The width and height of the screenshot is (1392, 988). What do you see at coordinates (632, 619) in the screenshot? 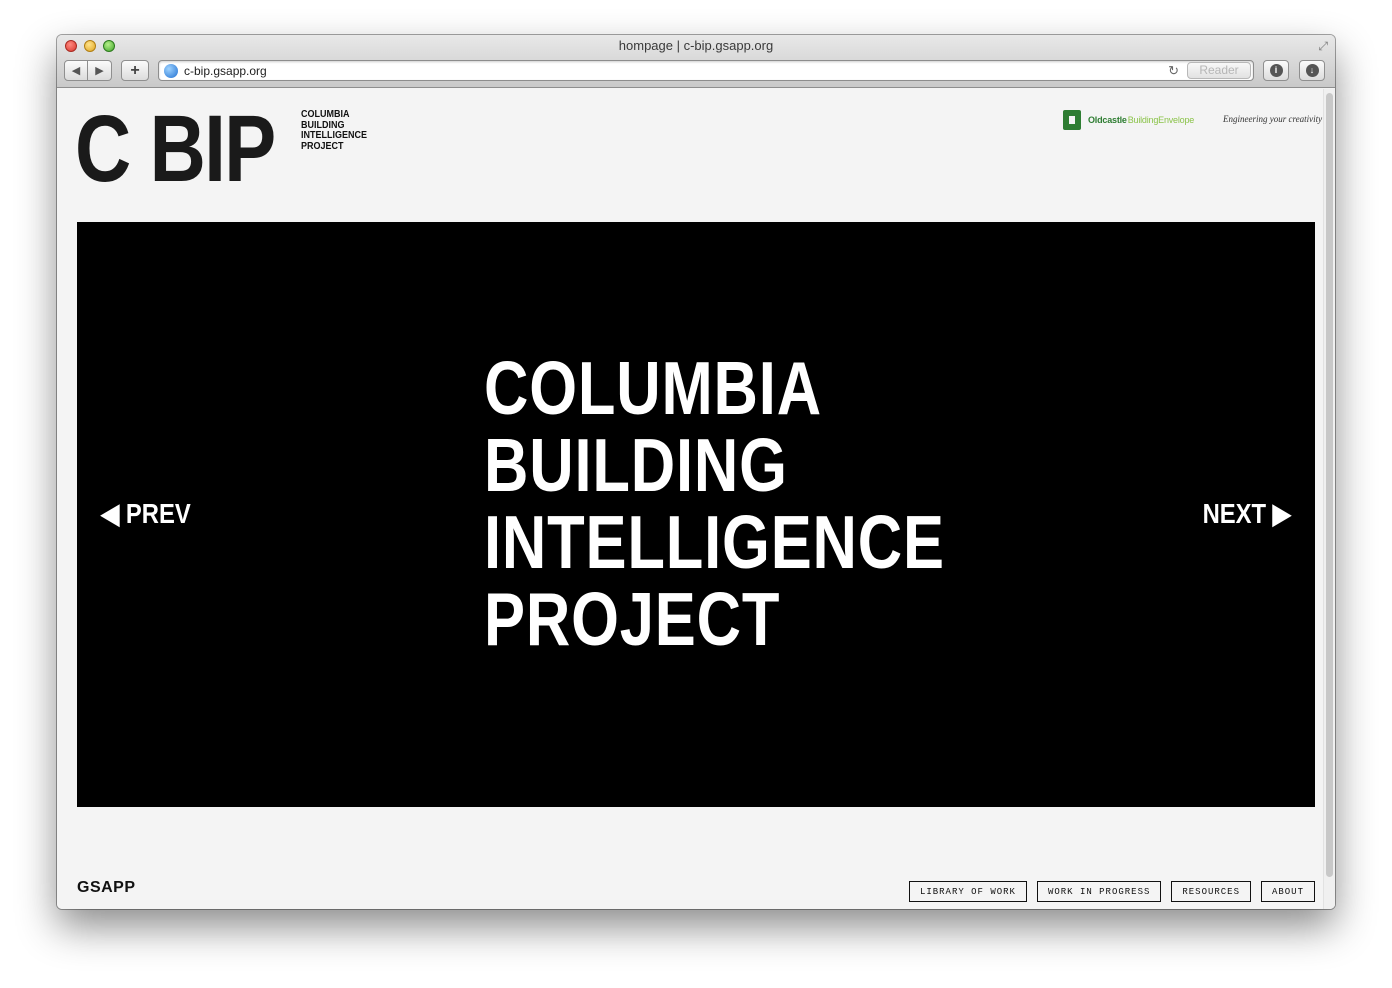
I see `hero-title-line: PROJECT` at bounding box center [632, 619].